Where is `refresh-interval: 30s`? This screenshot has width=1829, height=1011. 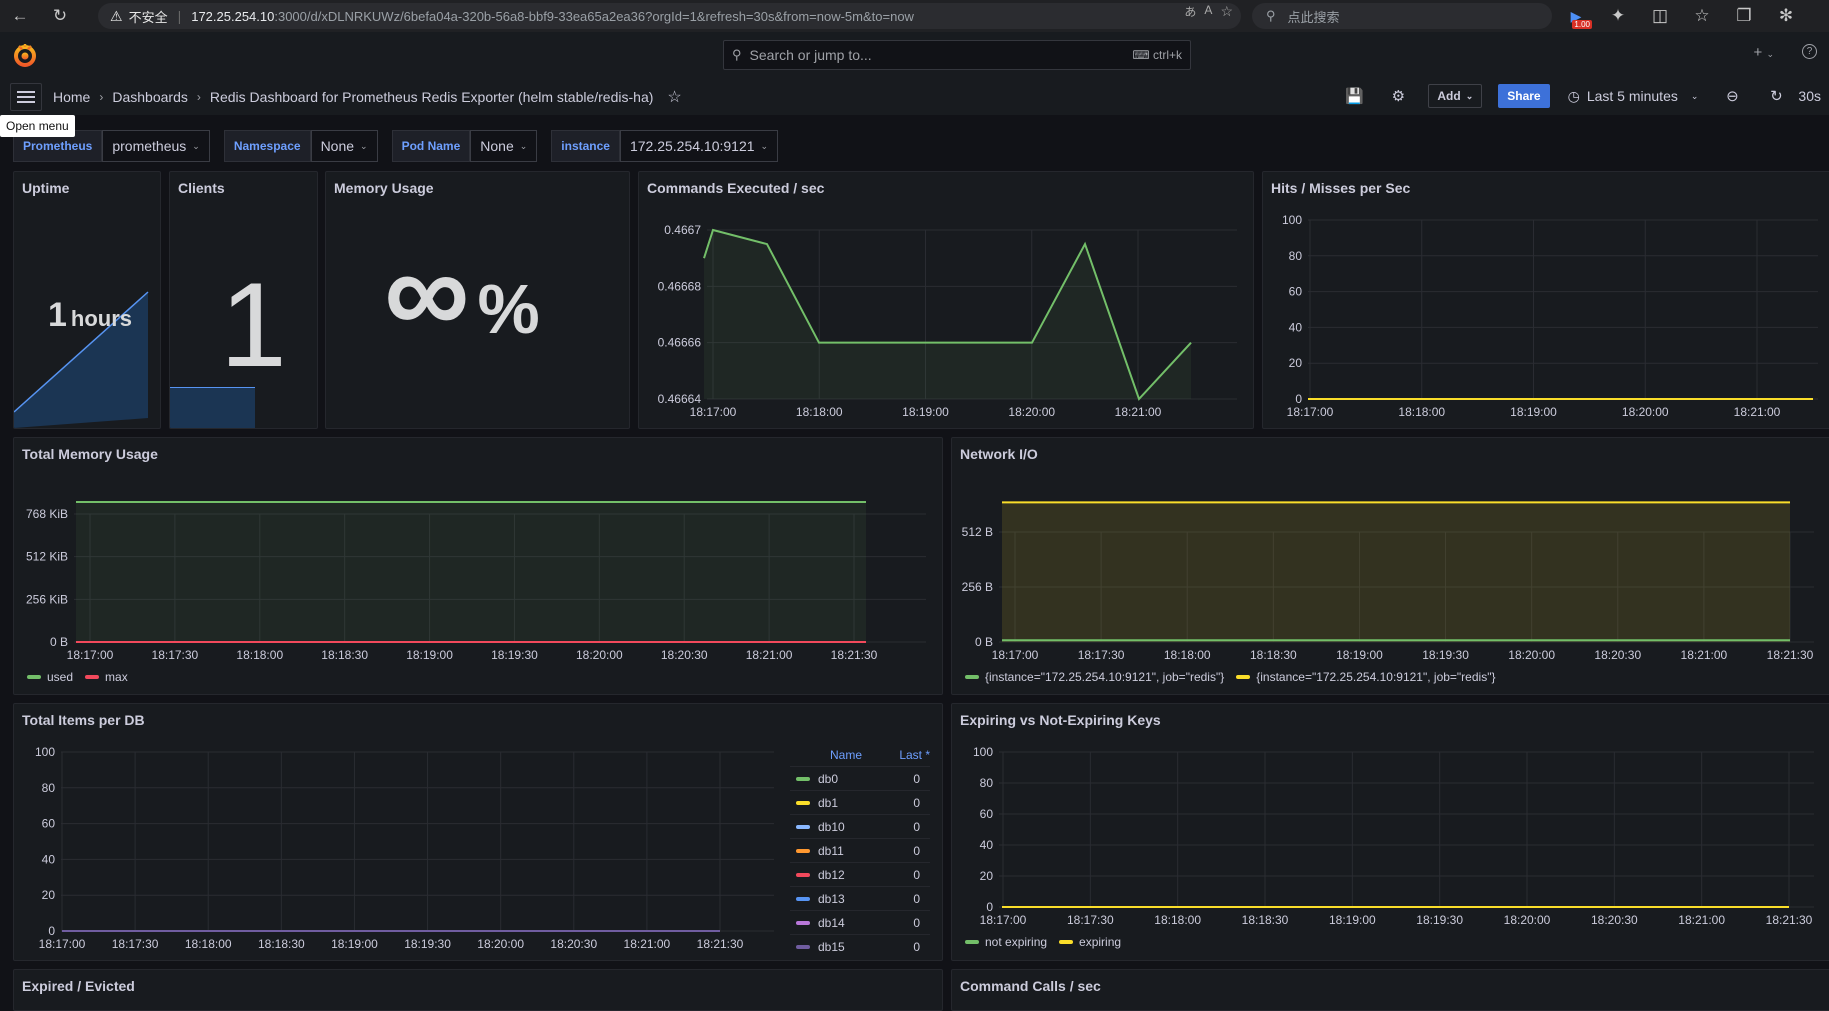 refresh-interval: 30s is located at coordinates (1809, 96).